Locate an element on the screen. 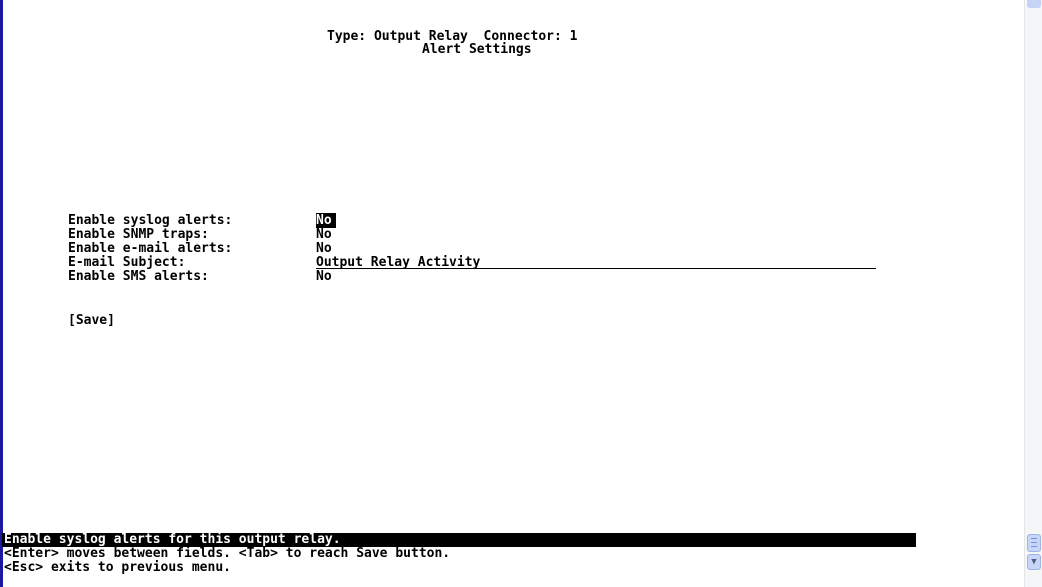  syslog-alerts-field: No is located at coordinates (326, 220).